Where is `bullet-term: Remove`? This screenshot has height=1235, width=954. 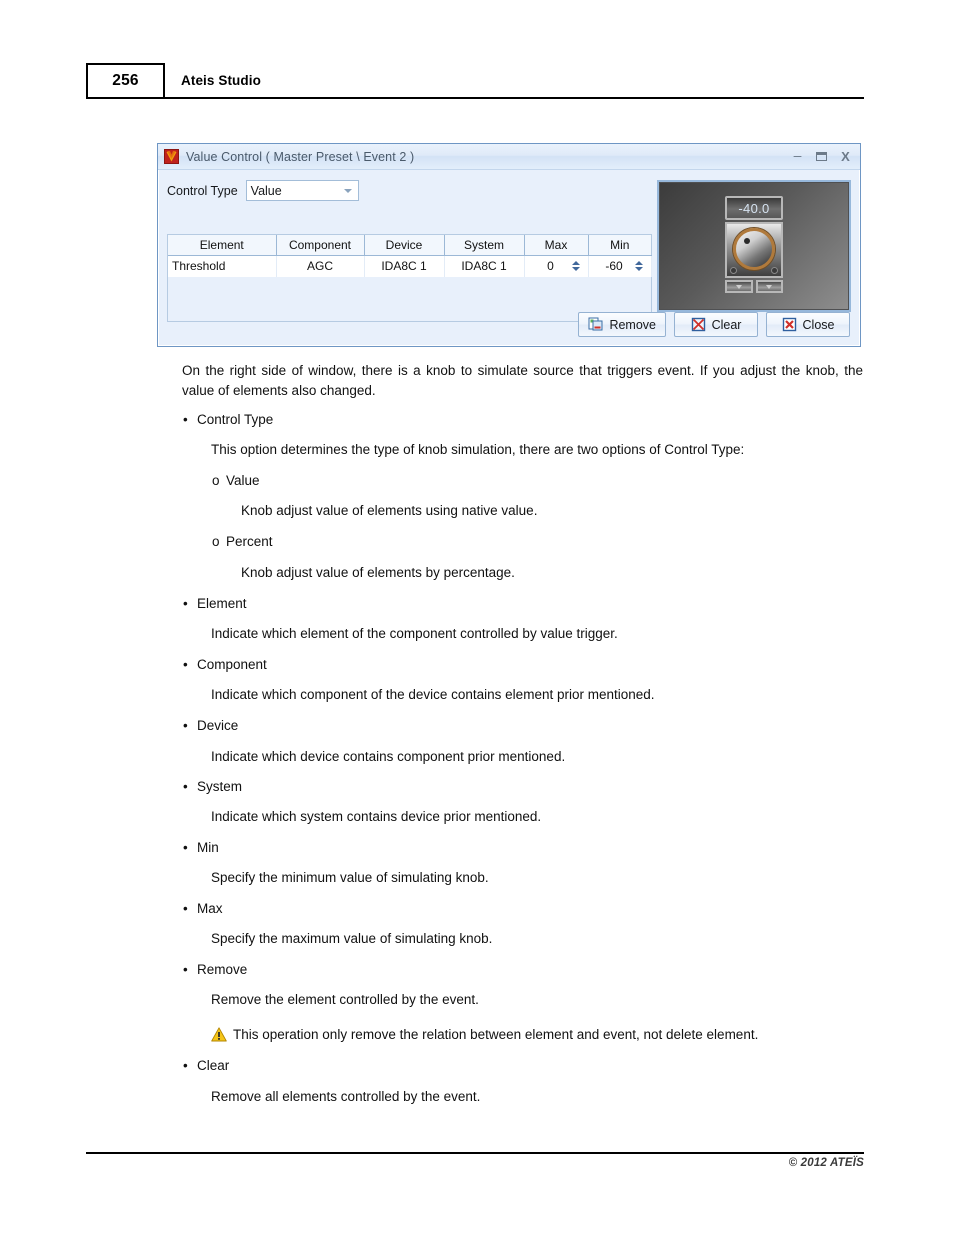
bullet-term: Remove is located at coordinates (222, 969).